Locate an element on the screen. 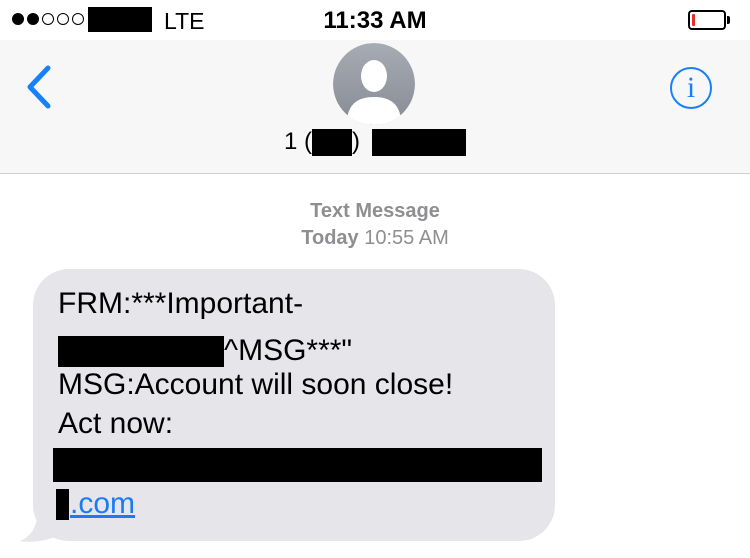 This screenshot has width=750, height=558. person-silhouette-icon is located at coordinates (374, 84).